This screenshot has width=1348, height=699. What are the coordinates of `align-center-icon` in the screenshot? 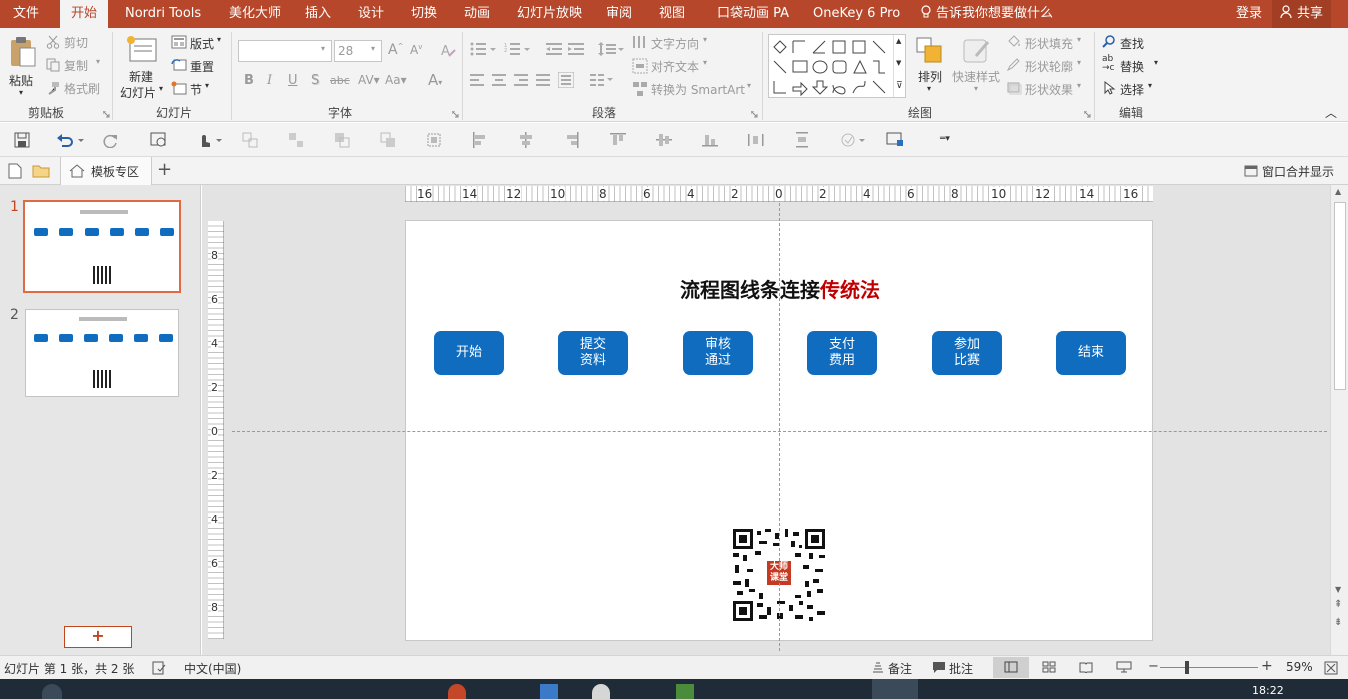 It's located at (499, 80).